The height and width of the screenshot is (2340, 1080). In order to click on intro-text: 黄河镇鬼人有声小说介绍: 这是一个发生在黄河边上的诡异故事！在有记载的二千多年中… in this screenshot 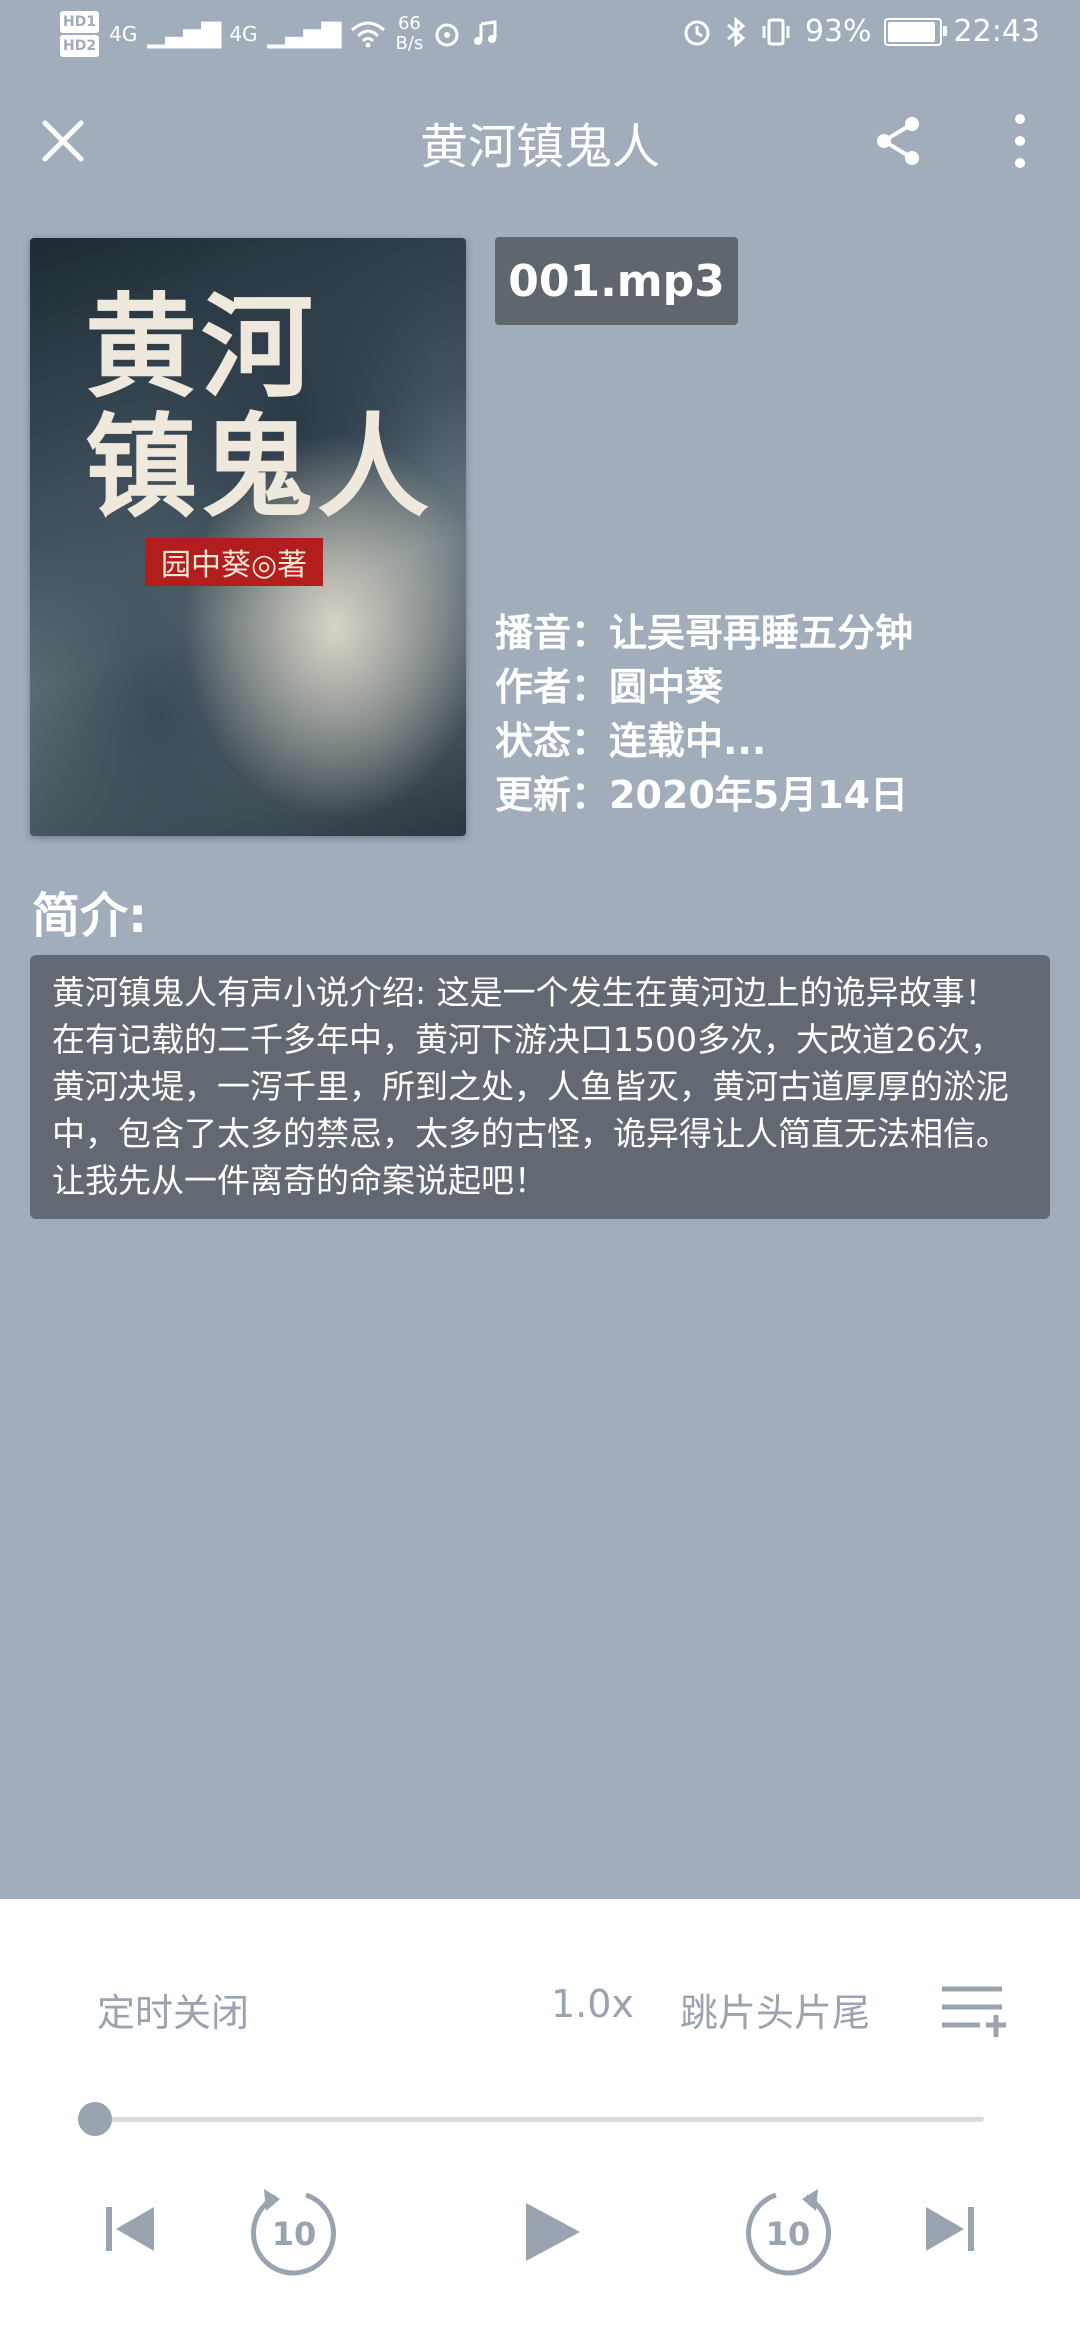, I will do `click(540, 1087)`.